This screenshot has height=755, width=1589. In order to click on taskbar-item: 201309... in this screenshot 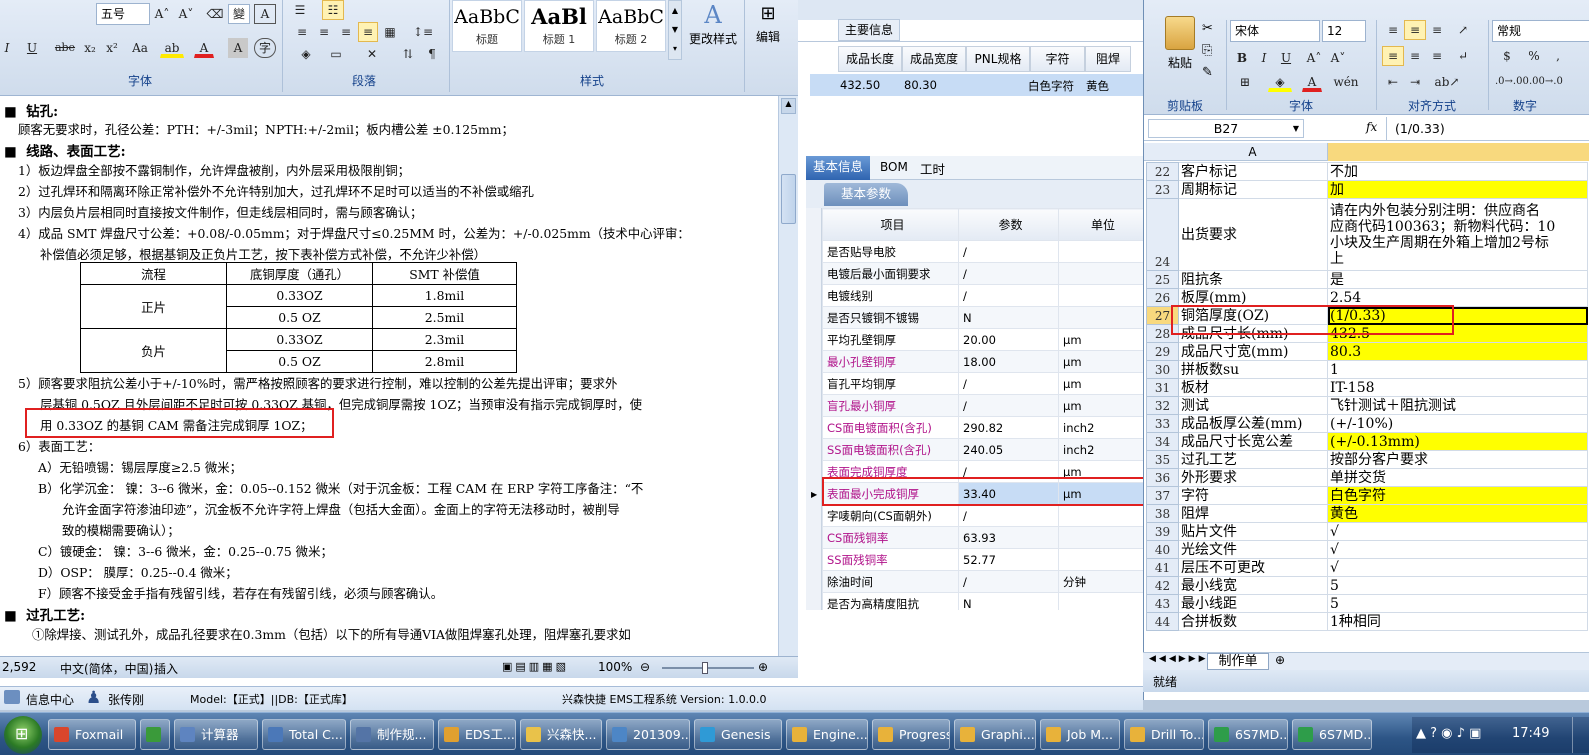, I will do `click(648, 734)`.